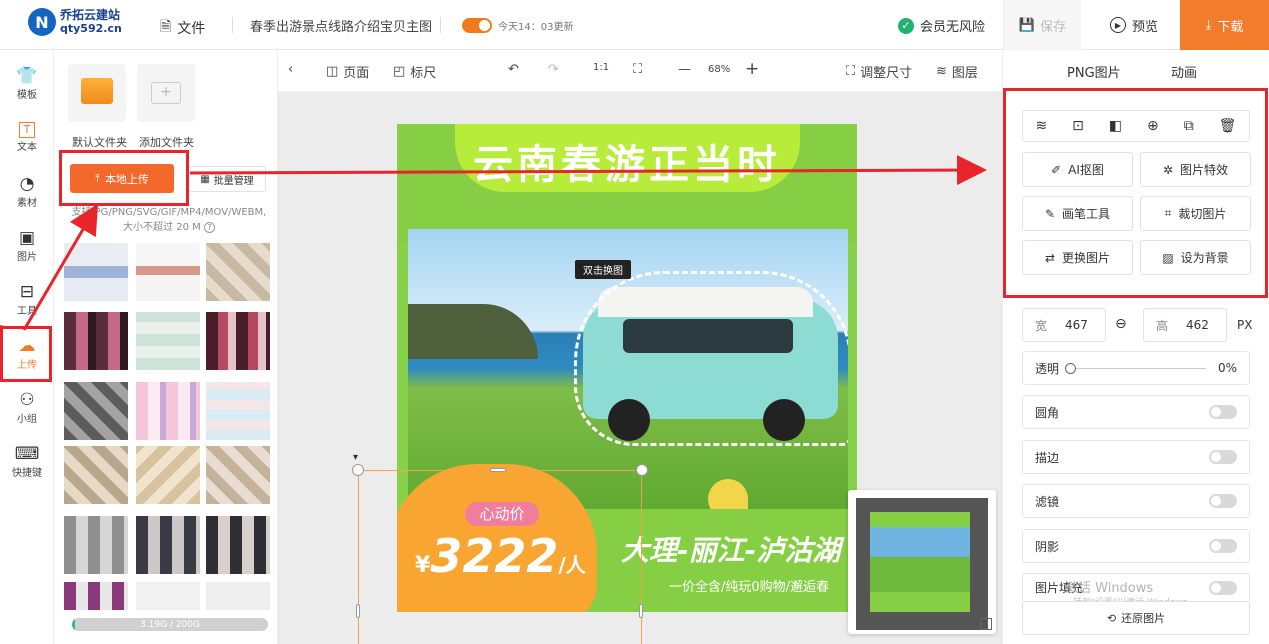 The height and width of the screenshot is (644, 1269). I want to click on file-menu: 🗎 文件, so click(182, 28).